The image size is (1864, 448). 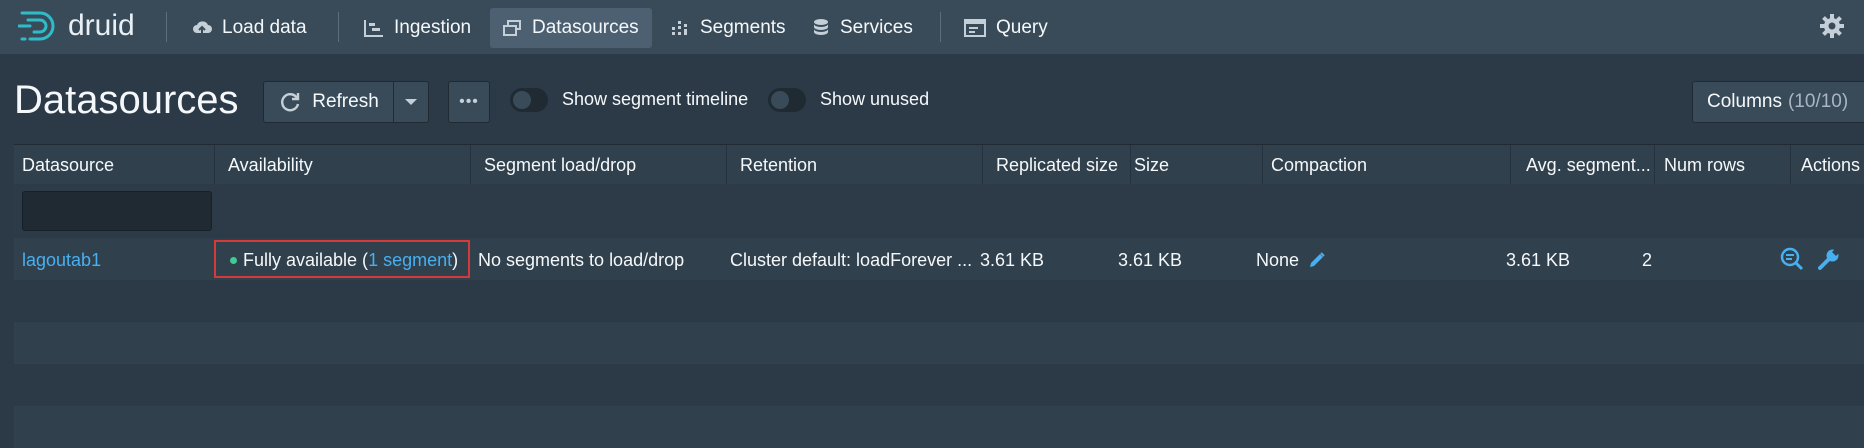 I want to click on caret-down-icon, so click(x=411, y=102).